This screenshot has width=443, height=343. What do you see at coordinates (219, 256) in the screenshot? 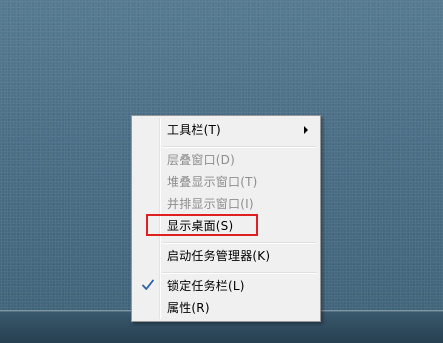
I see `menu-item-label: 启动任务管理器(K)` at bounding box center [219, 256].